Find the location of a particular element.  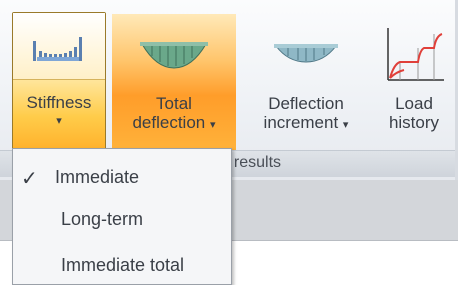

menu-item-label: Long-term is located at coordinates (102, 219).